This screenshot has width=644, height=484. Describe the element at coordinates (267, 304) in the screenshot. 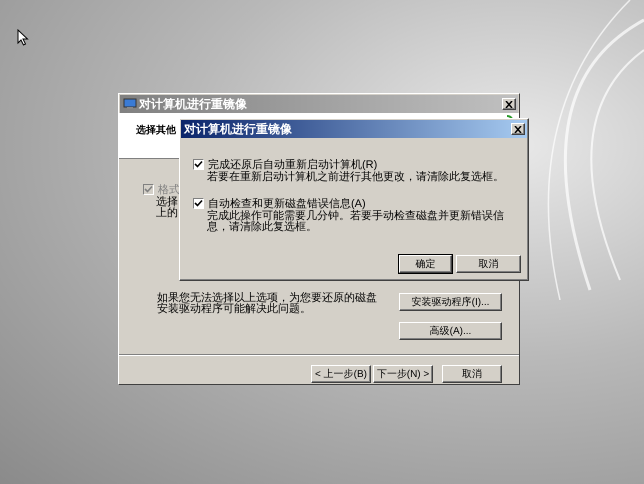

I see `driver-hint-text: 如果您无法选择以上选项，为您要还原的磁盘安装驱动程序可能解决此问题。` at that location.